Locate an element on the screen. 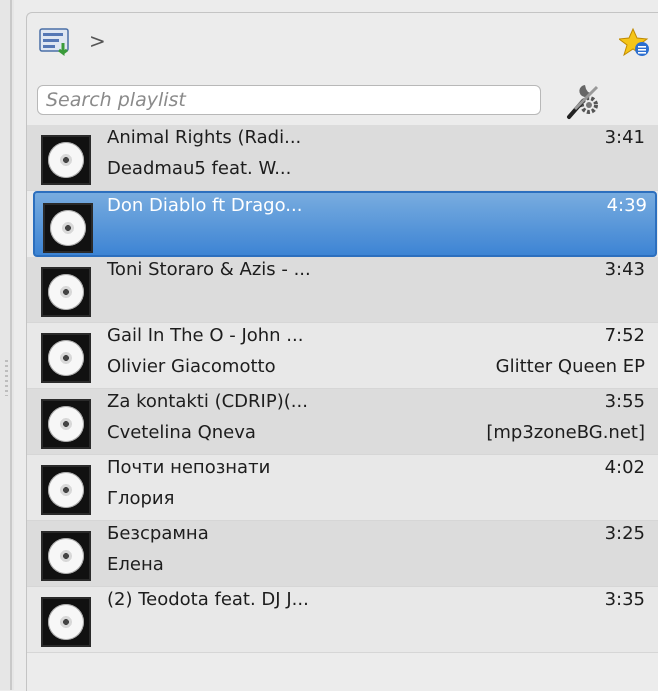 This screenshot has height=691, width=658. playlist-row: Почти непознати 4:02 Глория is located at coordinates (342, 488).